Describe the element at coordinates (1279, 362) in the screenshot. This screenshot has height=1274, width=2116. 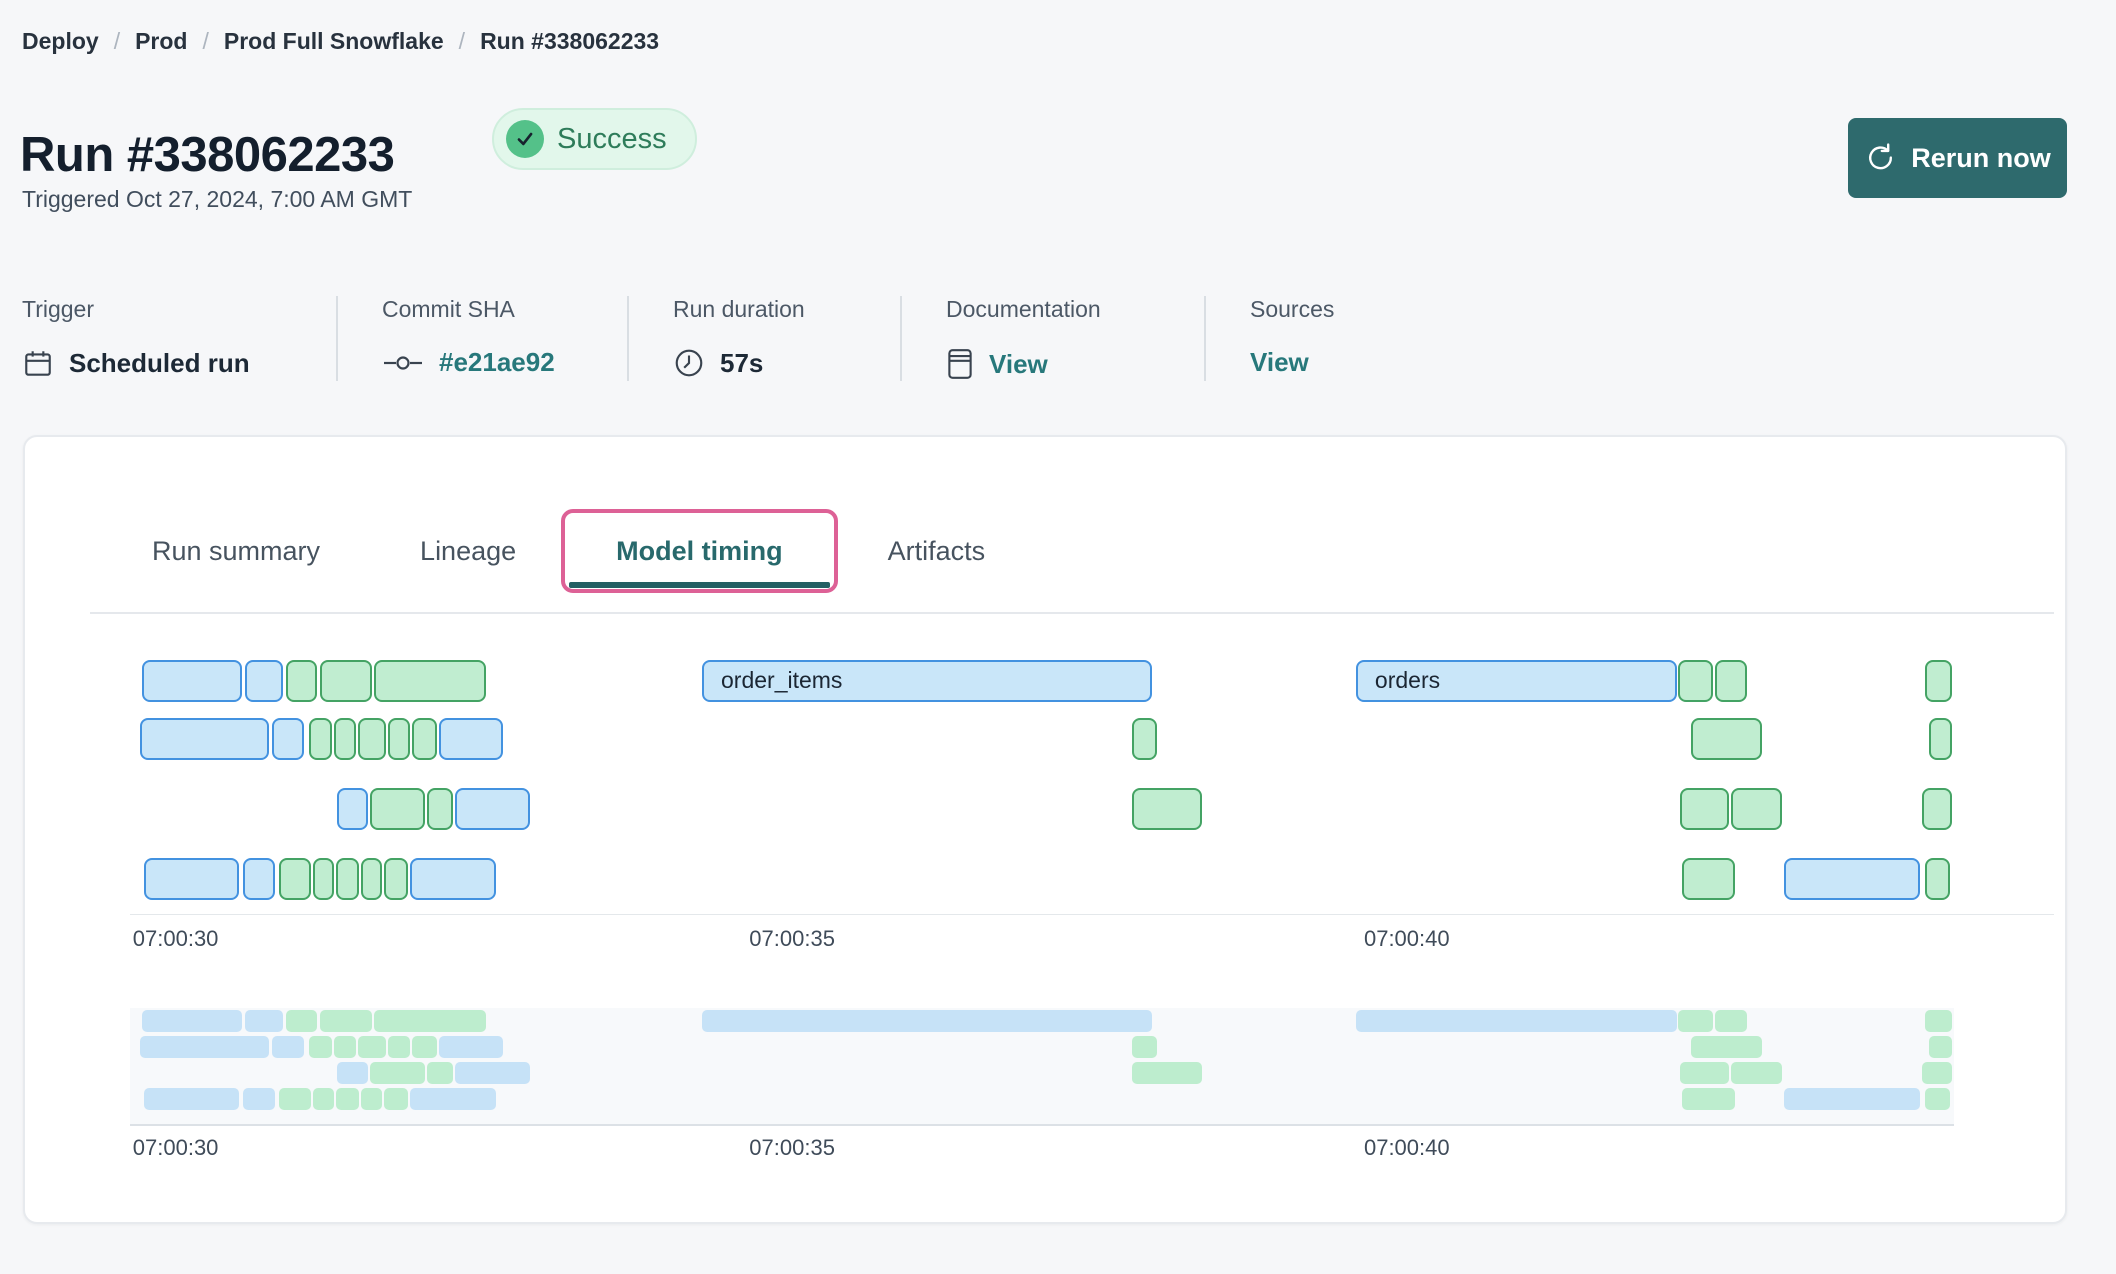
I see `sources-view-link: View` at that location.